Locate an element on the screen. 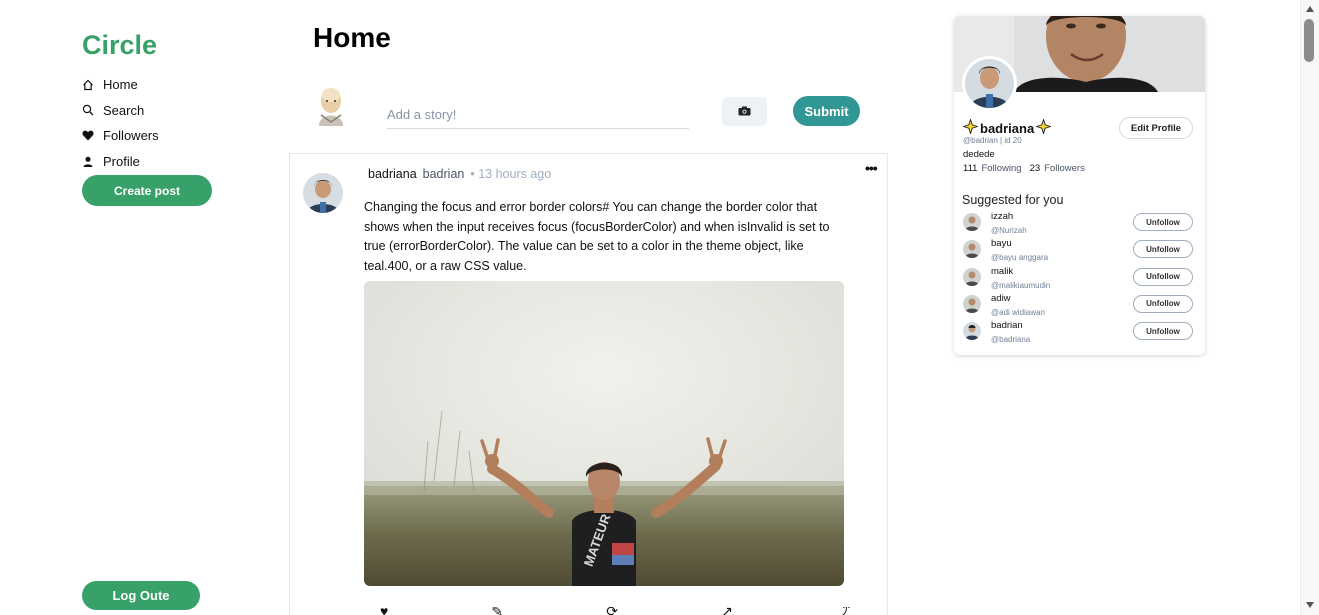 Image resolution: width=1319 pixels, height=615 pixels. brand-logo: Circle is located at coordinates (119, 45).